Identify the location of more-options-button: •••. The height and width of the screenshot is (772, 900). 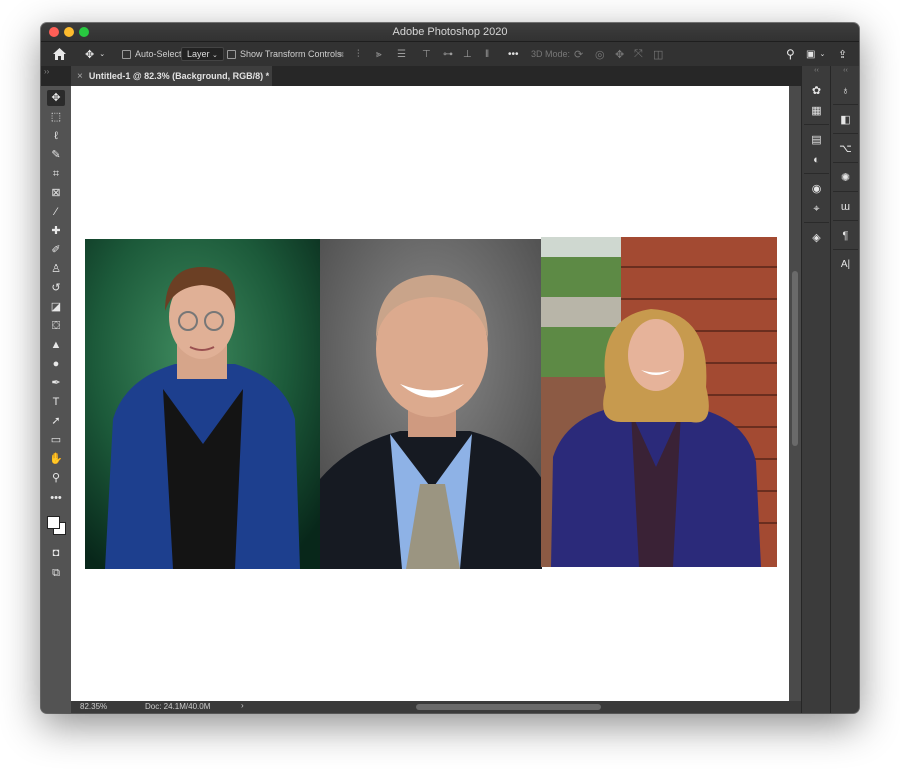
(513, 54).